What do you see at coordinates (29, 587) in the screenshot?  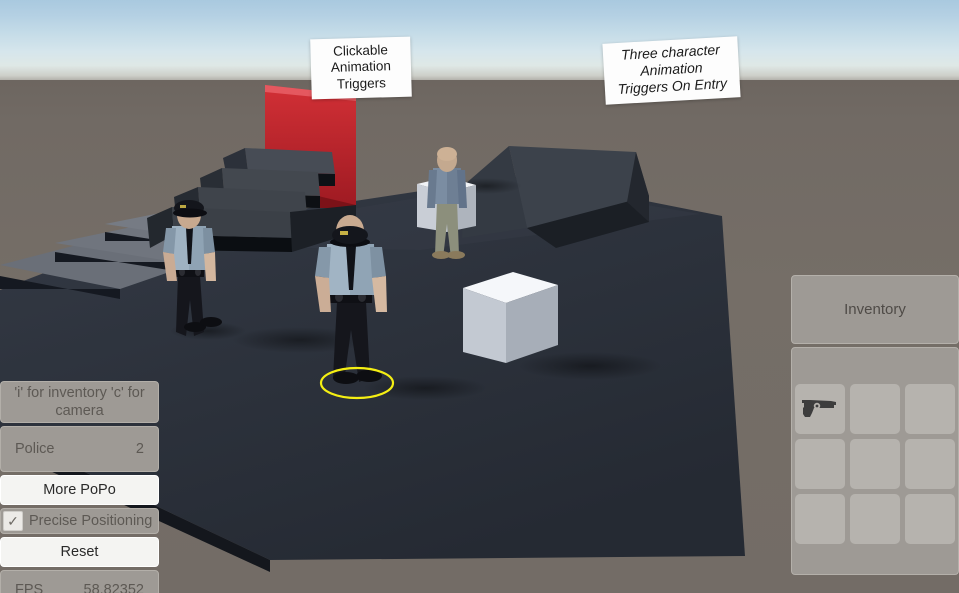 I see `fps-label: FPS` at bounding box center [29, 587].